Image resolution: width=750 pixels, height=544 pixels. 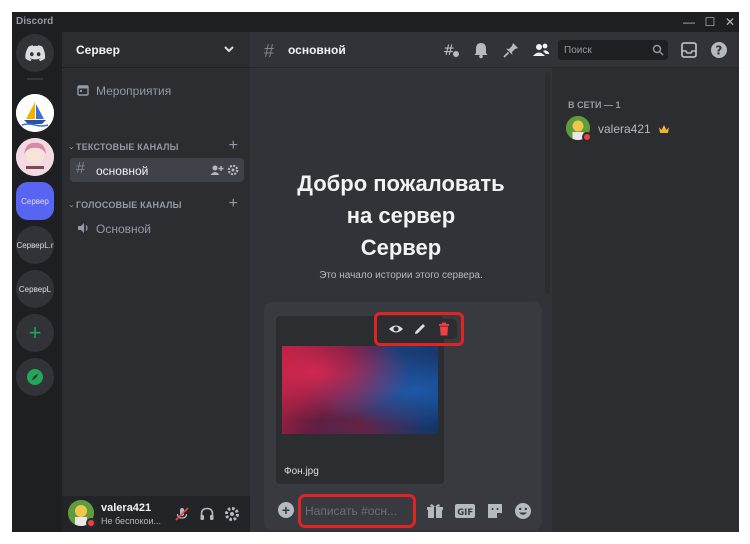 I want to click on members-header: ?, so click(x=645, y=50).